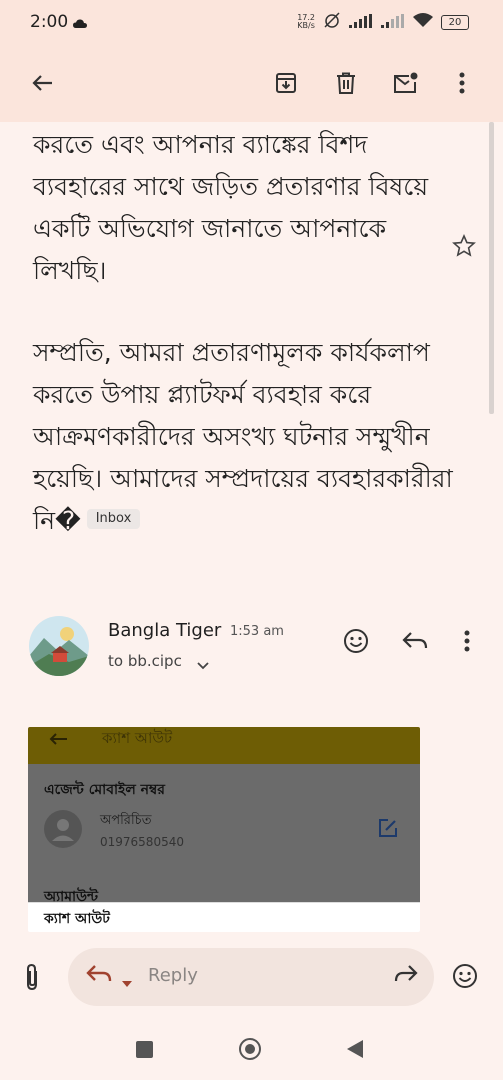  I want to click on network-speed: 17.2 KB/s, so click(306, 22).